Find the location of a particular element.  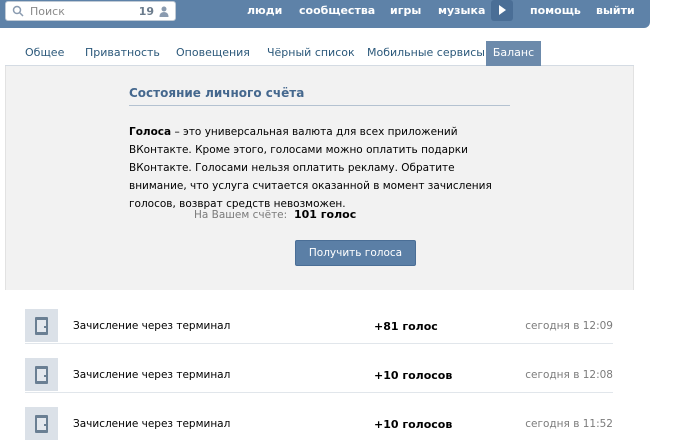

nav-help: помощь is located at coordinates (555, 10).